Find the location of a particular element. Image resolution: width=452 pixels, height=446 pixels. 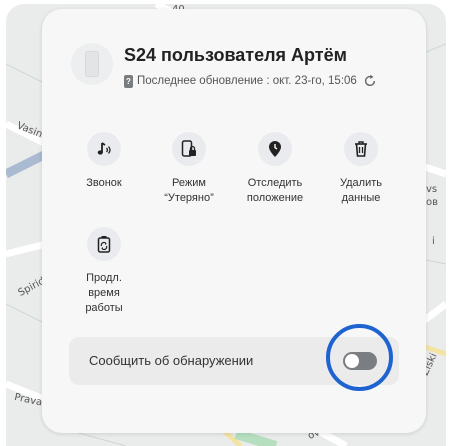

phone-status-icon: ? is located at coordinates (128, 81).